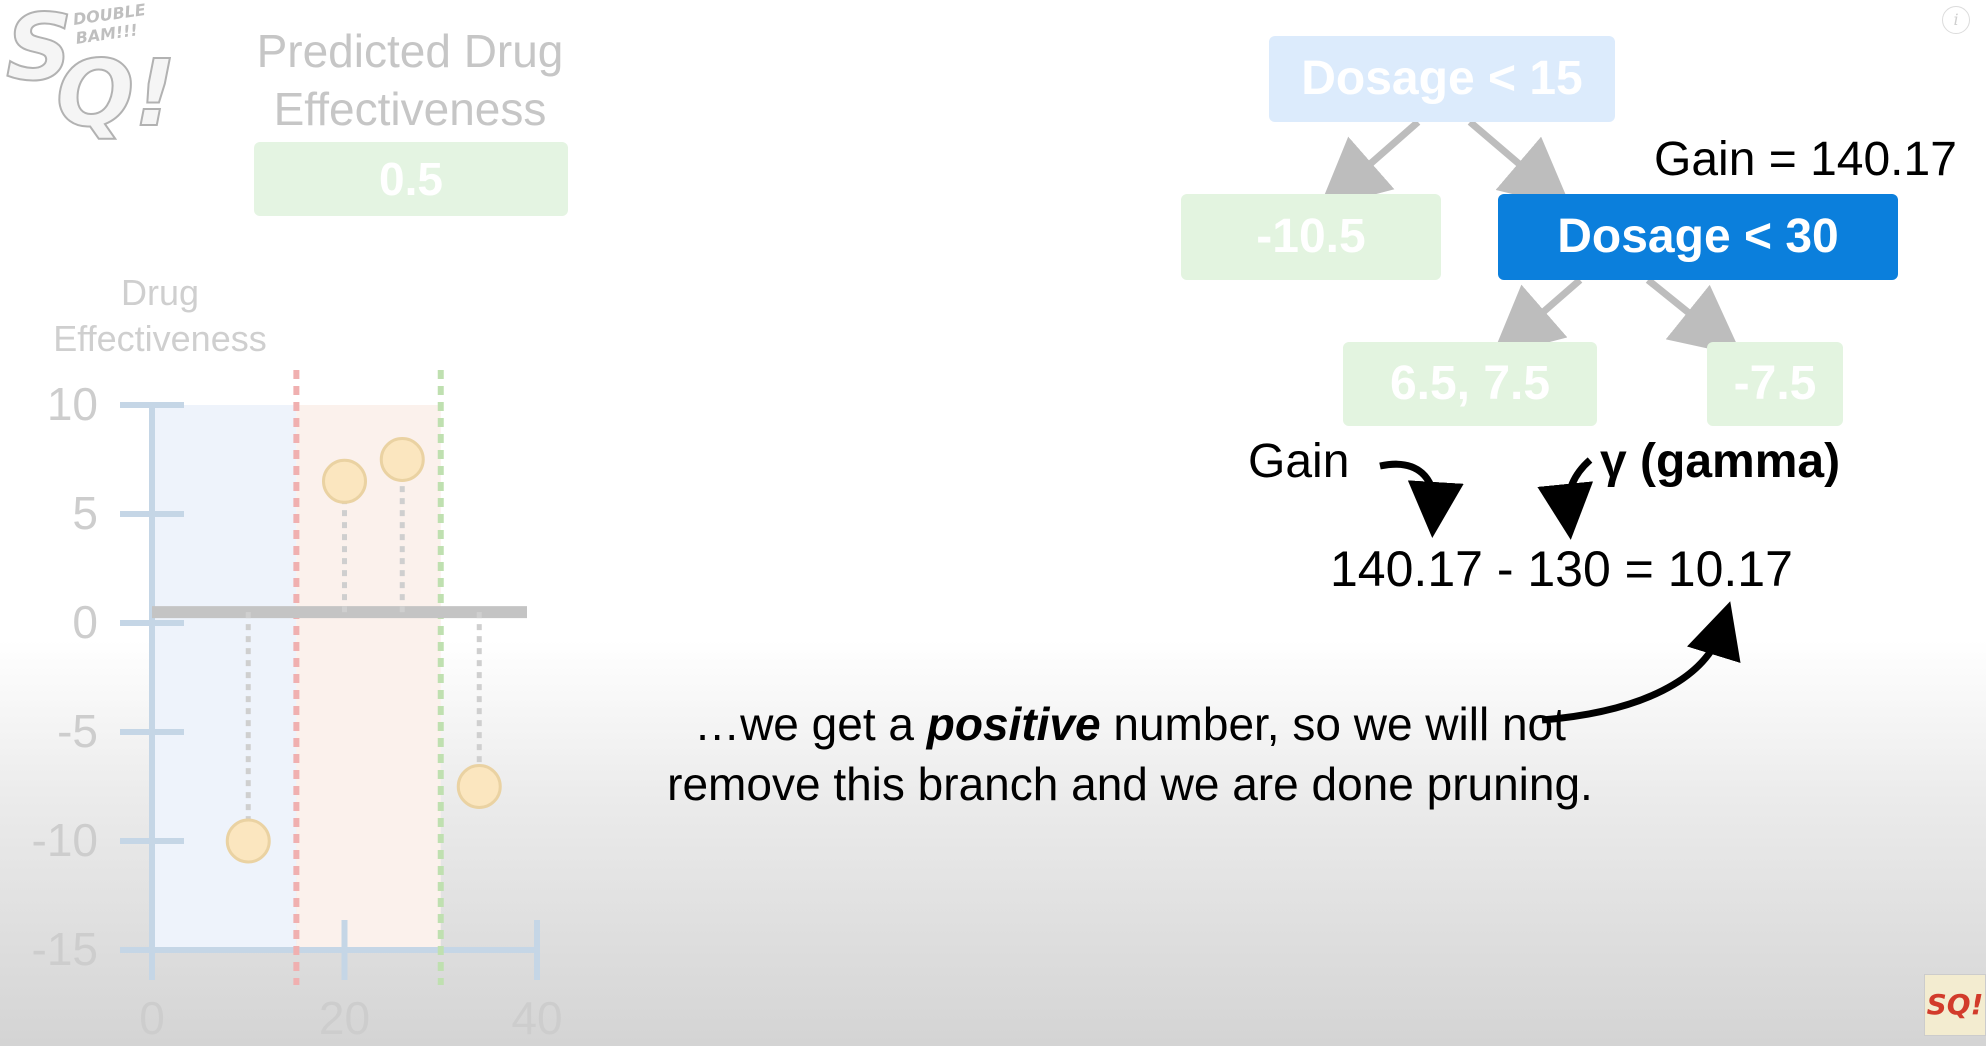 This screenshot has height=1046, width=1986. I want to click on tree-edge-root-right, so click(1519, 164).